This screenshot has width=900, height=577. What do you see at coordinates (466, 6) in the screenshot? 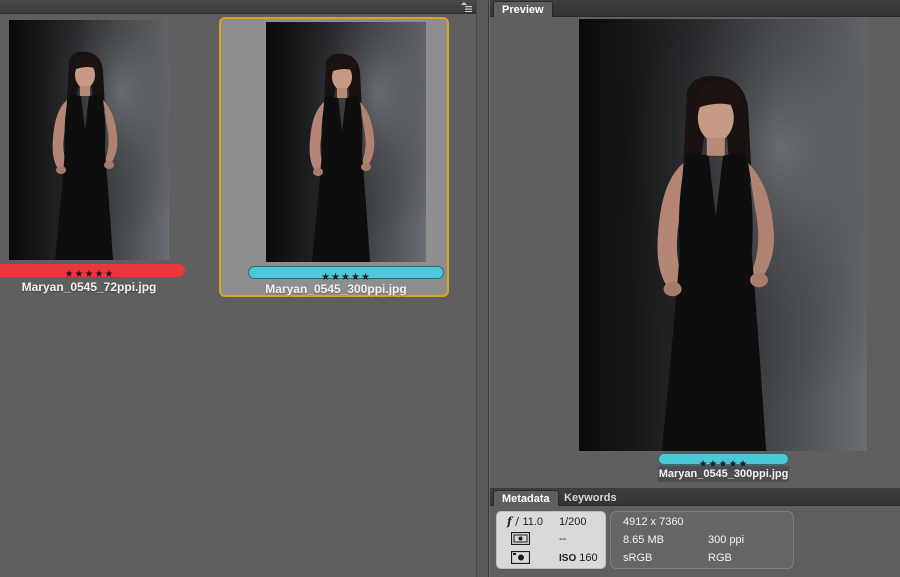
I see `panel-menu-icon` at bounding box center [466, 6].